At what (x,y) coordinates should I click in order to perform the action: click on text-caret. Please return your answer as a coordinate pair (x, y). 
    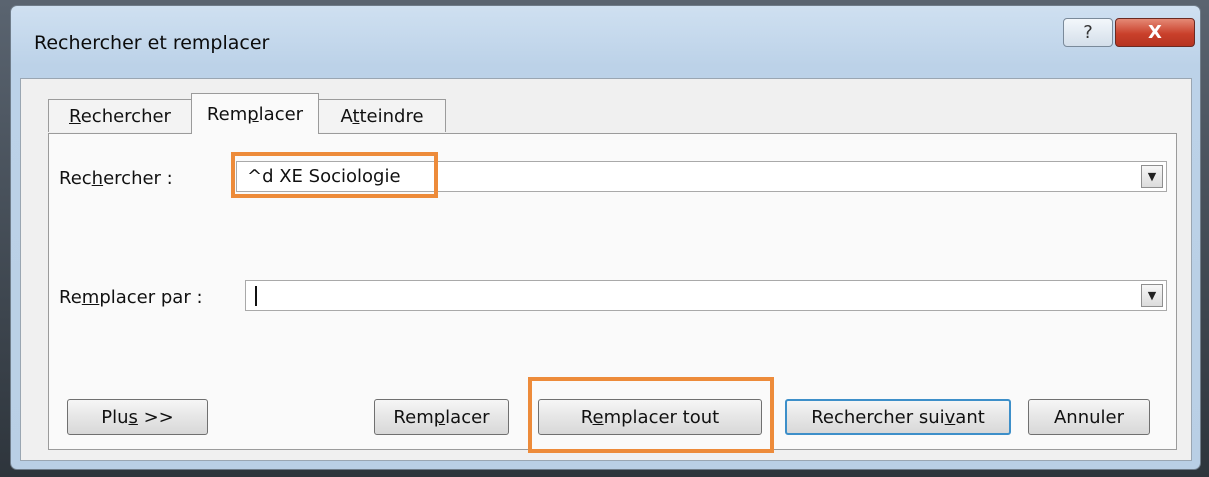
    Looking at the image, I should click on (256, 296).